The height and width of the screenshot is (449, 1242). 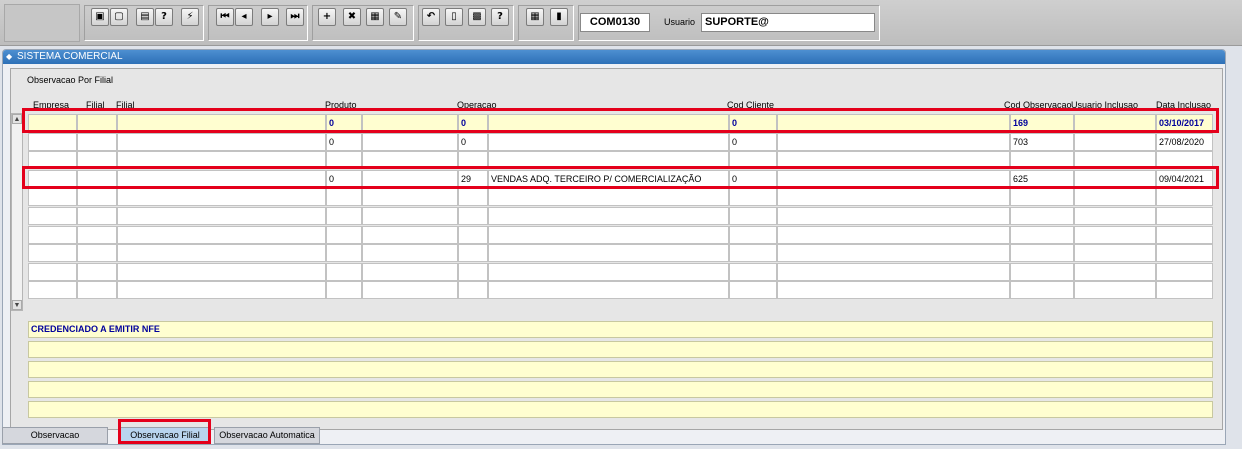 What do you see at coordinates (1042, 123) in the screenshot?
I see `cell-cod-observacao: 169` at bounding box center [1042, 123].